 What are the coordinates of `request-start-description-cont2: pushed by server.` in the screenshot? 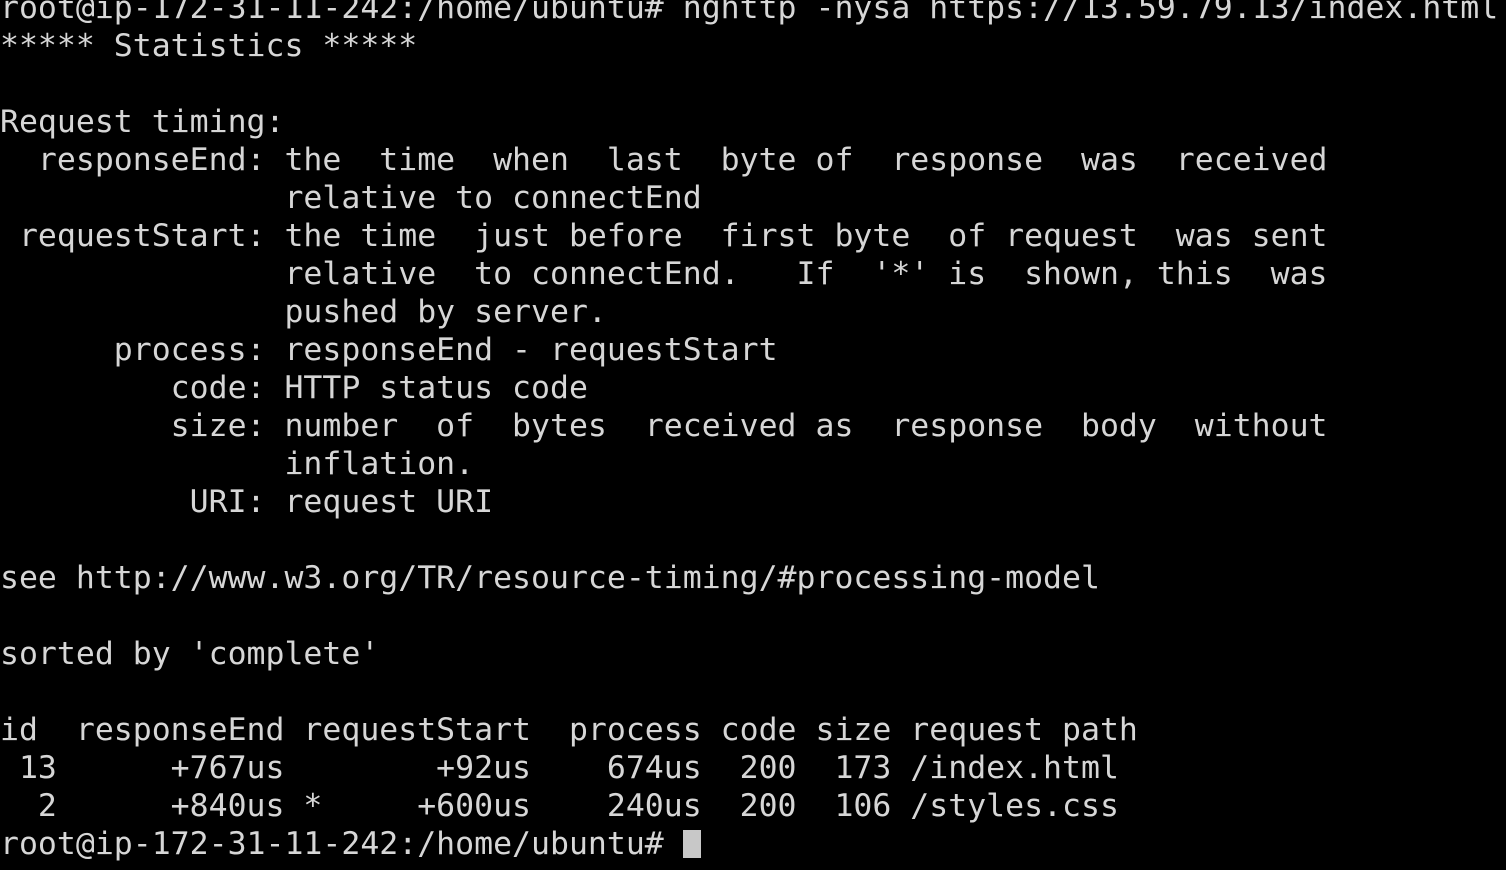 It's located at (303, 312).